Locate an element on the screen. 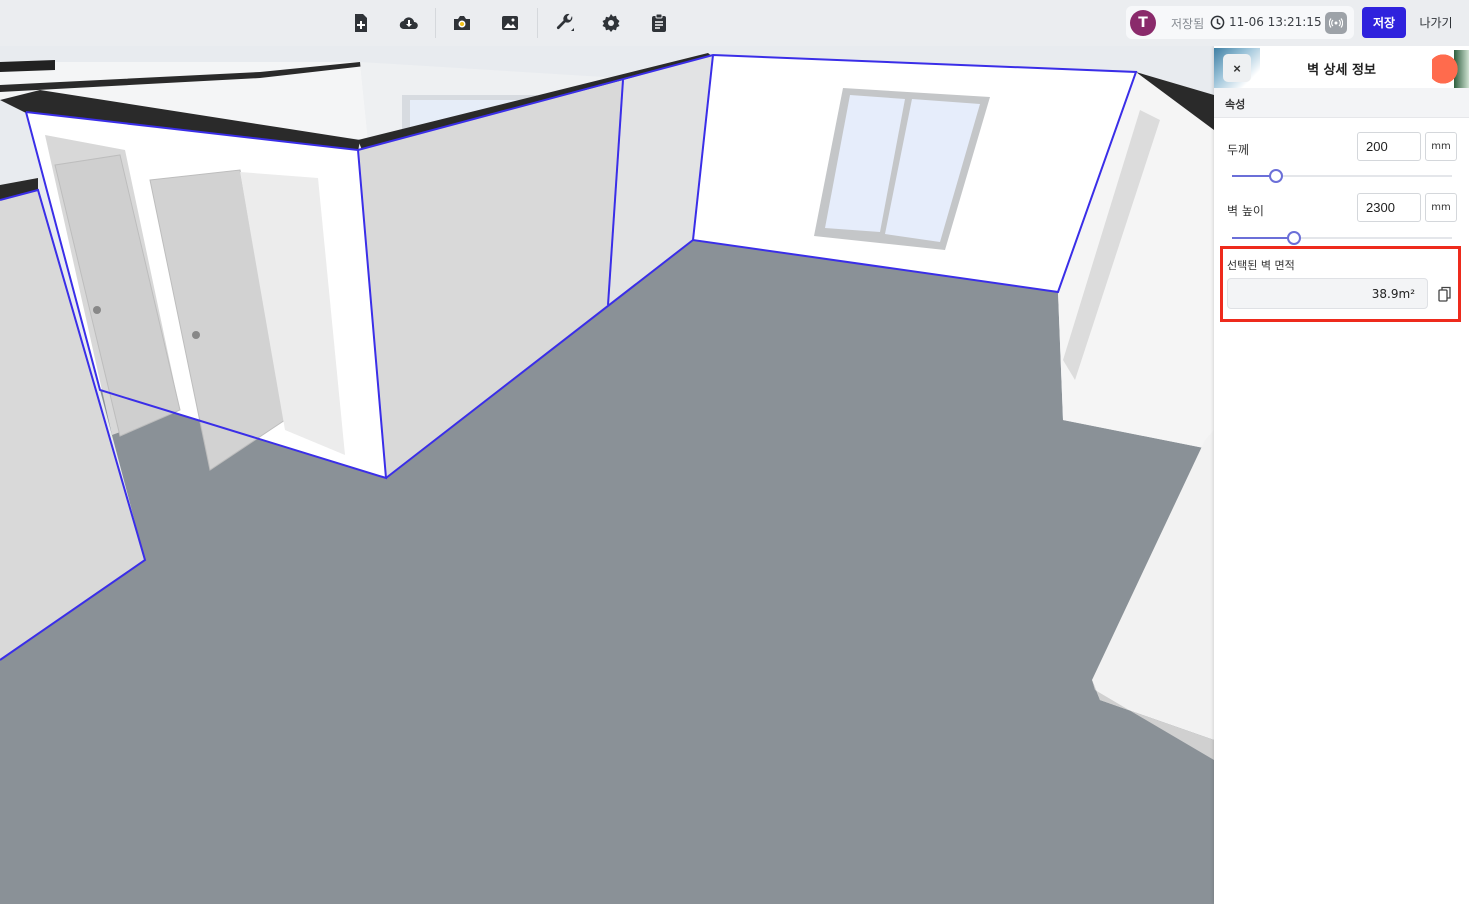 Image resolution: width=1469 pixels, height=904 pixels. broadcast-icon is located at coordinates (1336, 23).